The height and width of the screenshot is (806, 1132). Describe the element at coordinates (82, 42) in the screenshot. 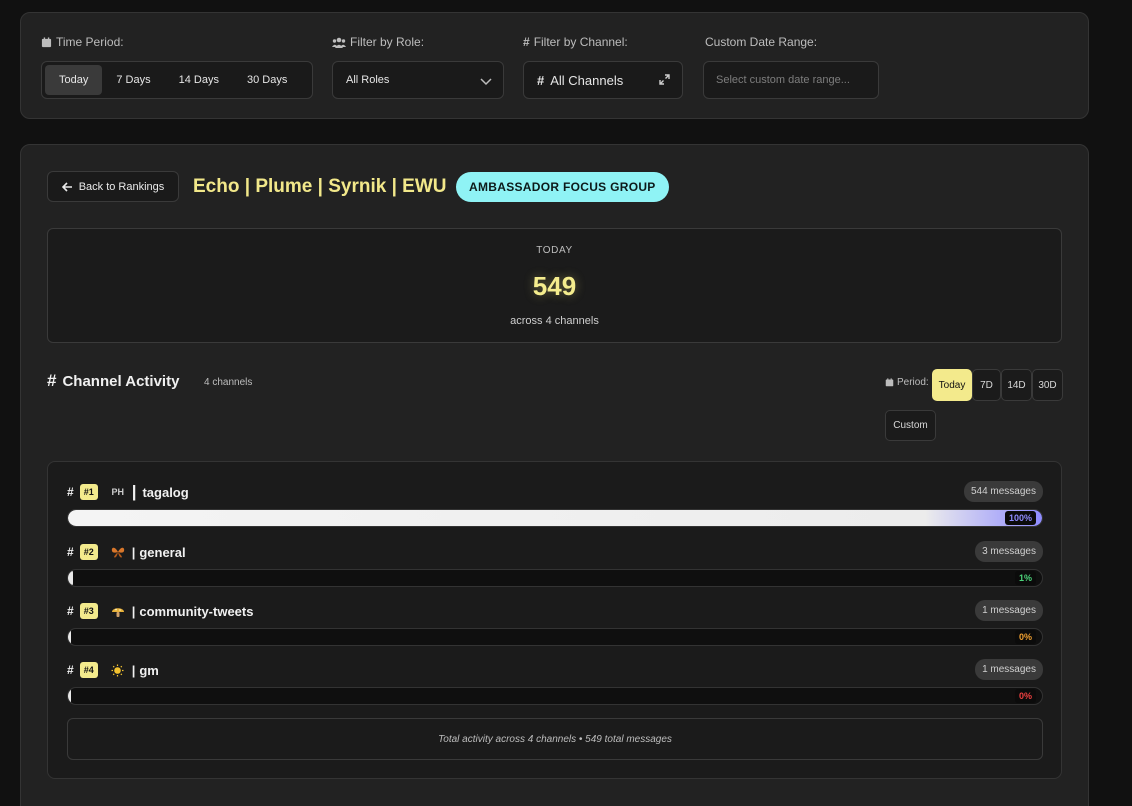

I see `time-period-label: Time Period:` at that location.